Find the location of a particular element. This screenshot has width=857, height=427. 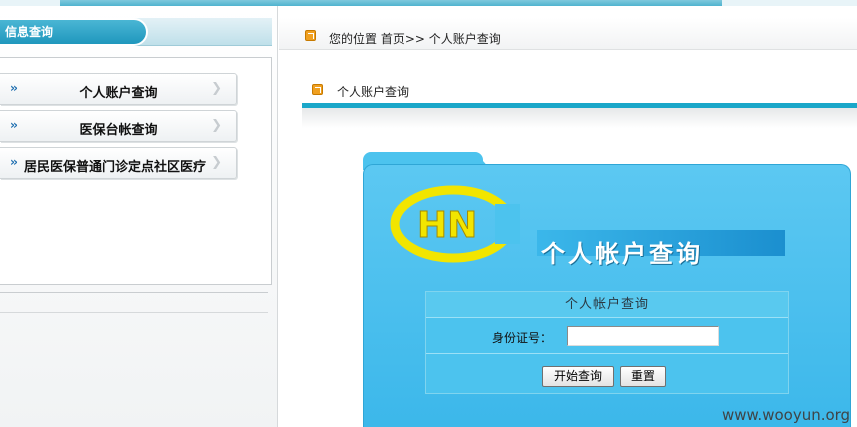

id-number-label: 身份证号： is located at coordinates (522, 338).